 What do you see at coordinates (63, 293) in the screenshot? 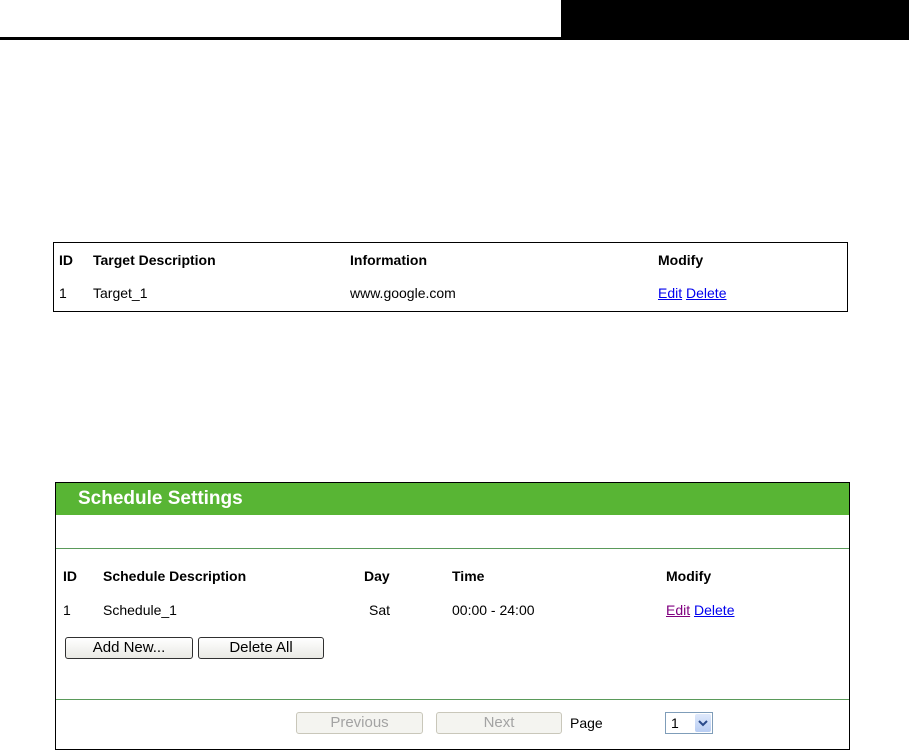
I see `target-row-id: 1` at bounding box center [63, 293].